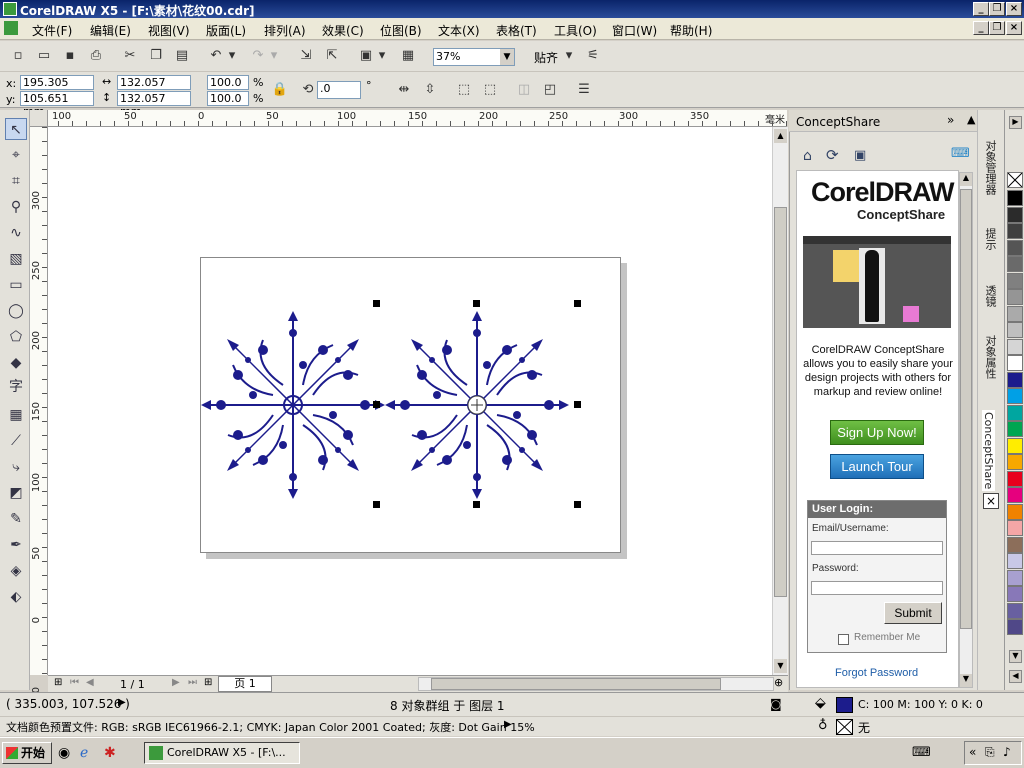 The height and width of the screenshot is (768, 1024). What do you see at coordinates (569, 56) in the screenshot?
I see `snap-dropdown-icon: ▾` at bounding box center [569, 56].